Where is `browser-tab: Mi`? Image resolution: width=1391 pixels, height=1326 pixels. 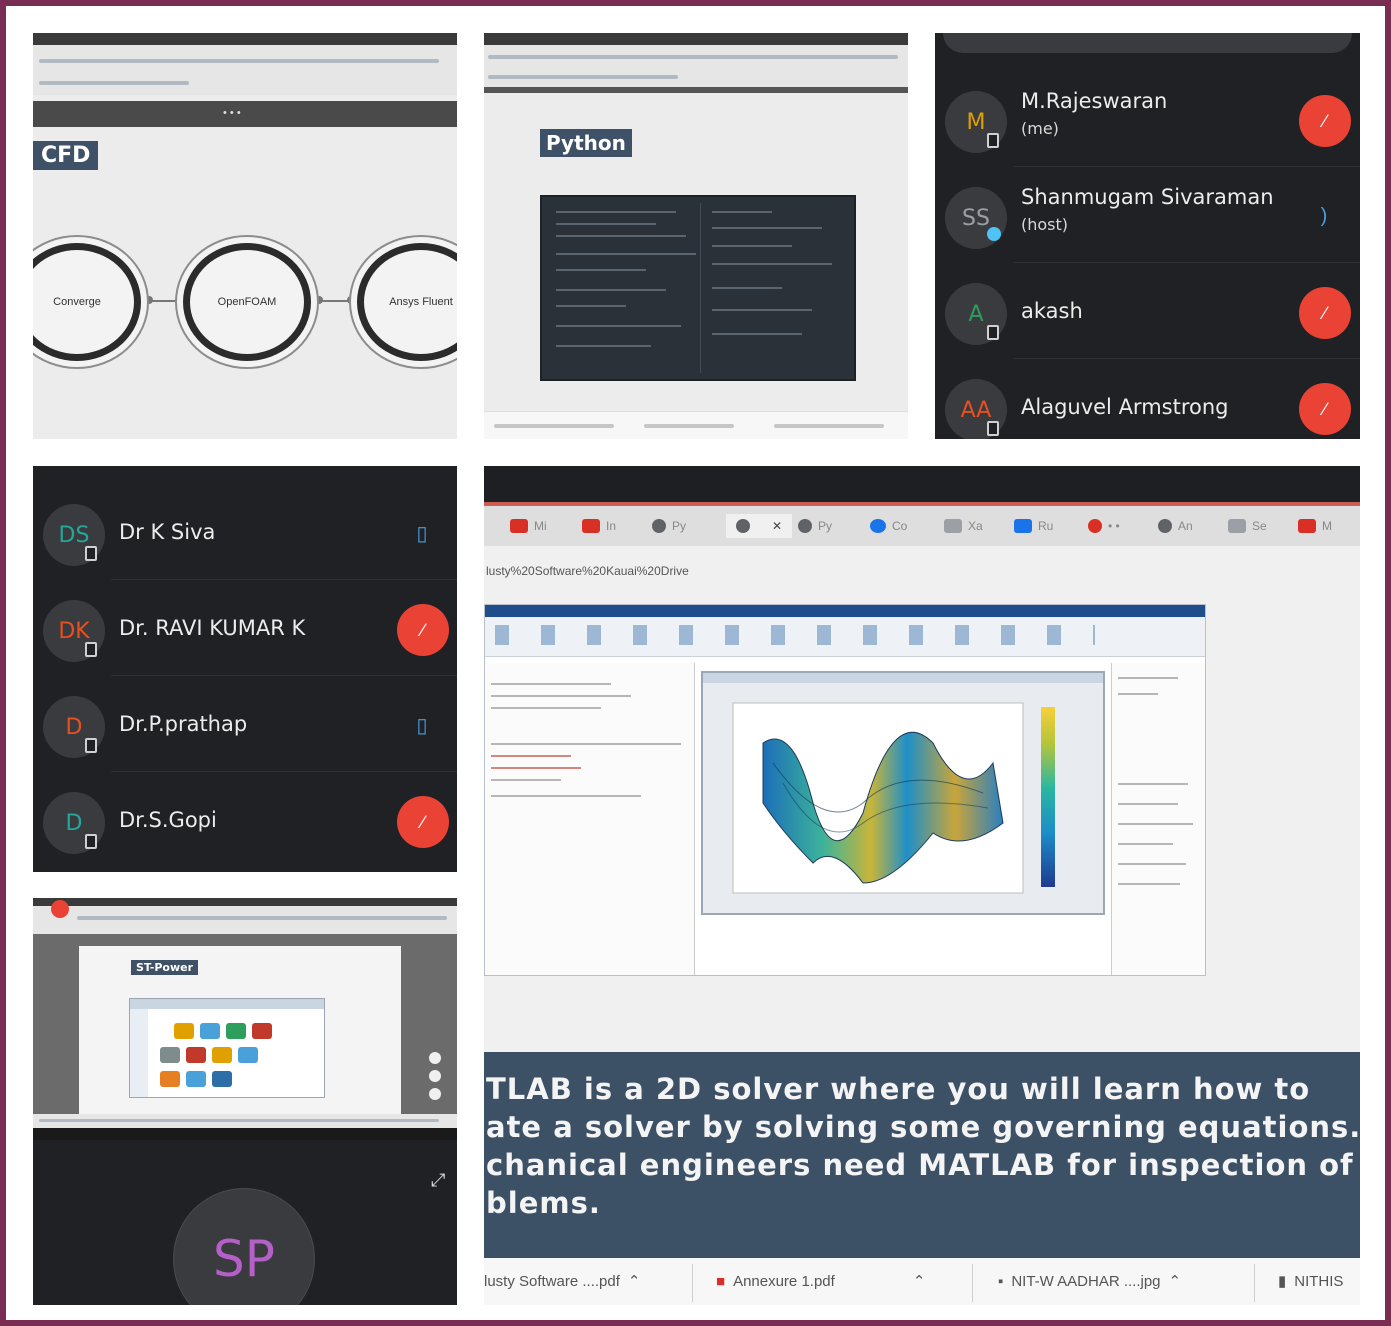 browser-tab: Mi is located at coordinates (528, 526).